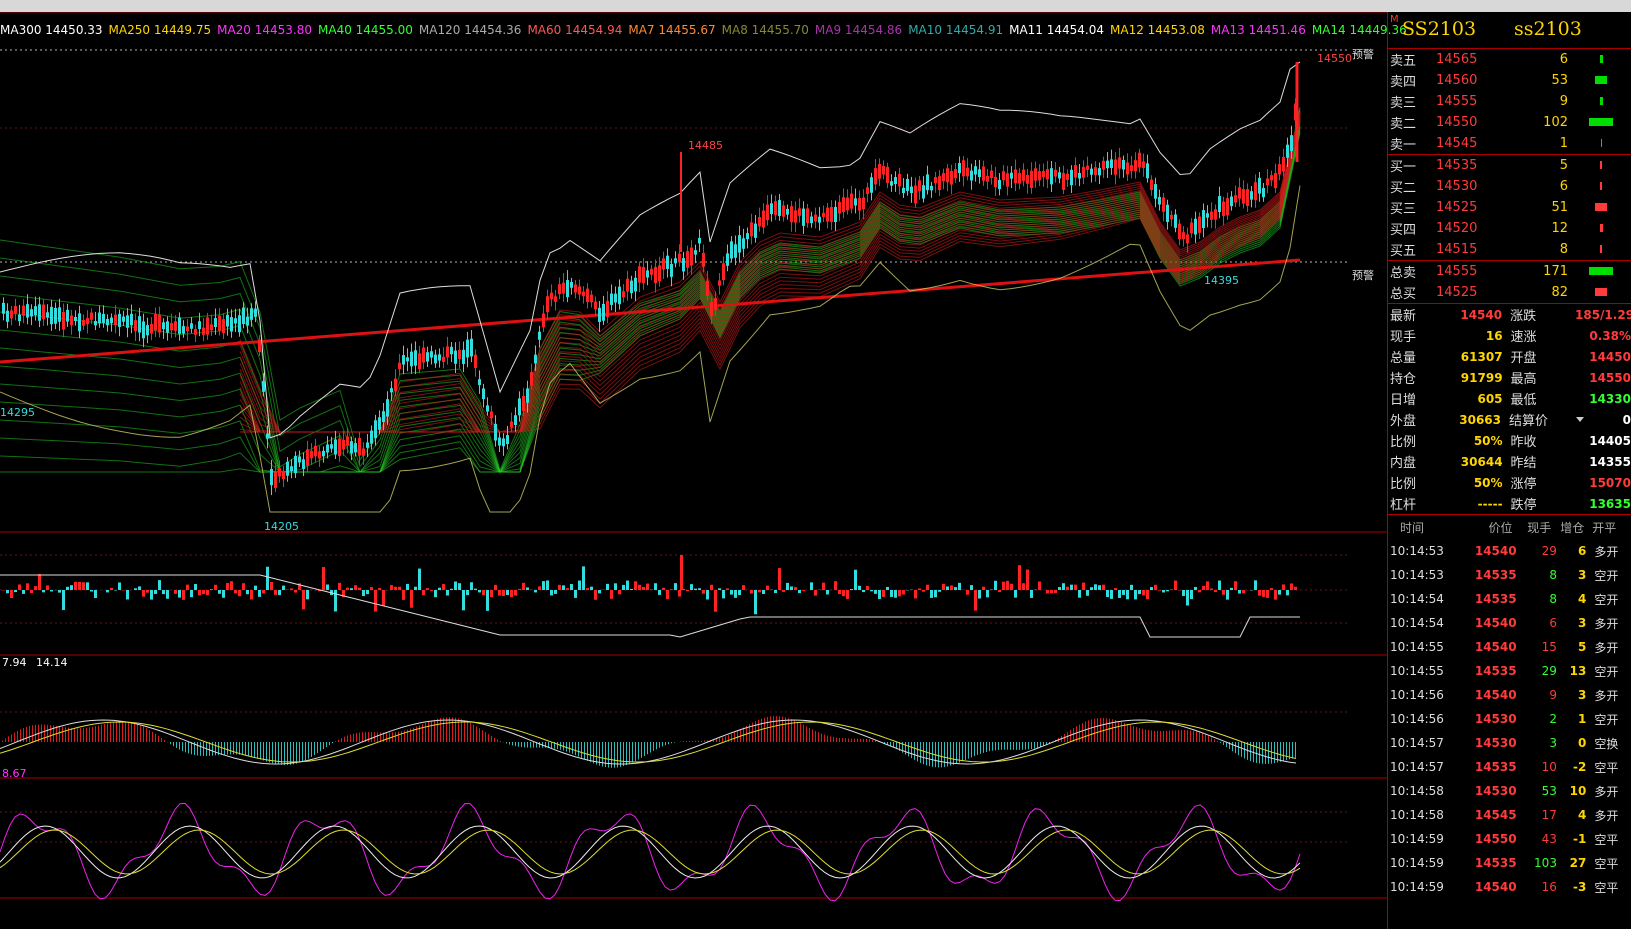 The image size is (1631, 929). I want to click on tick-row: 10:14:57 14530 3 0 空换, so click(1509, 743).